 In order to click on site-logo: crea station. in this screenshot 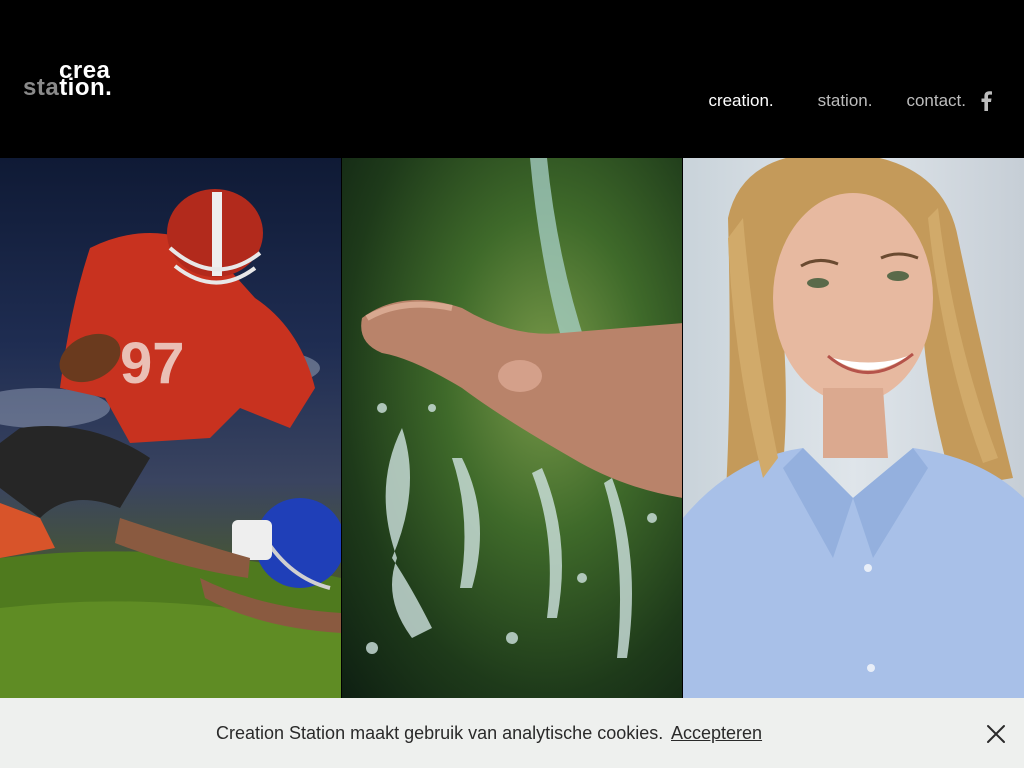, I will do `click(78, 81)`.